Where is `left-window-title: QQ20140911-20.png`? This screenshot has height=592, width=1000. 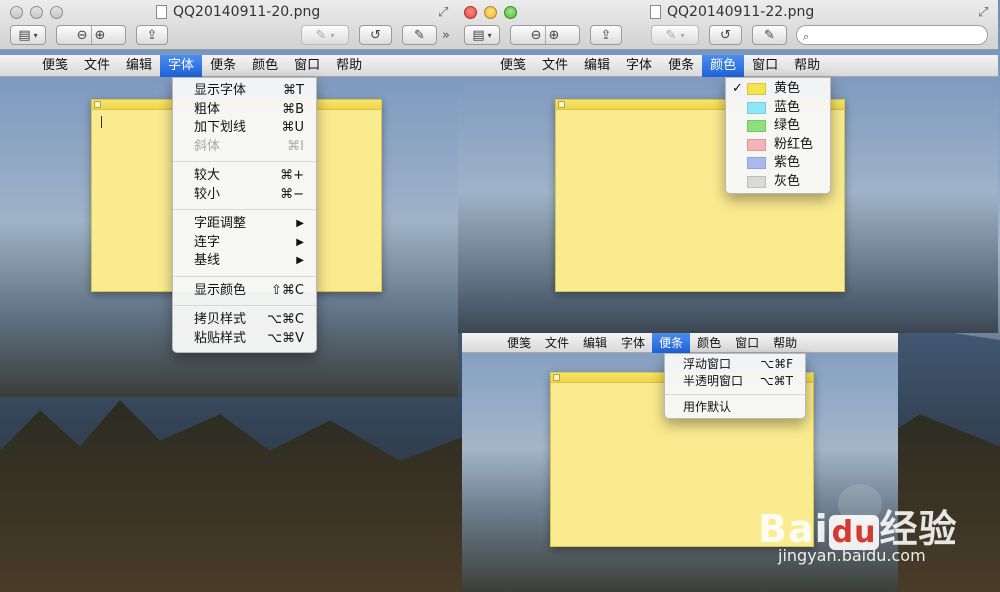
left-window-title: QQ20140911-20.png is located at coordinates (238, 12).